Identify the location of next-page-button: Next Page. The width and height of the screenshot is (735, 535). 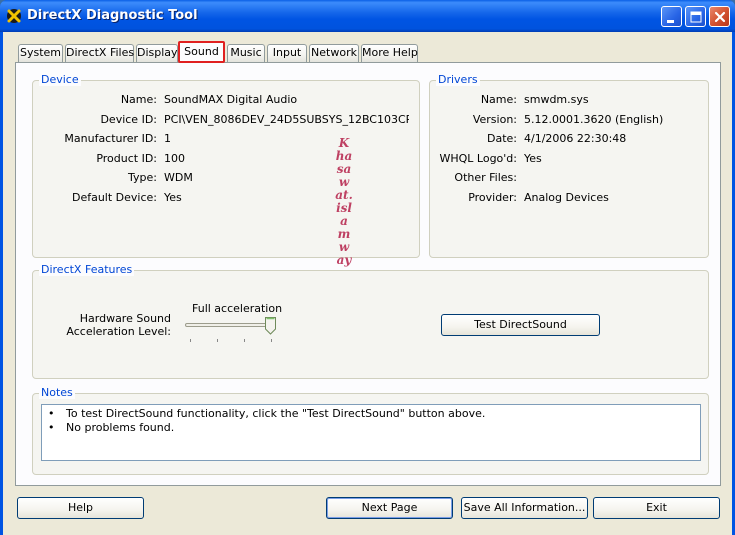
(389, 508).